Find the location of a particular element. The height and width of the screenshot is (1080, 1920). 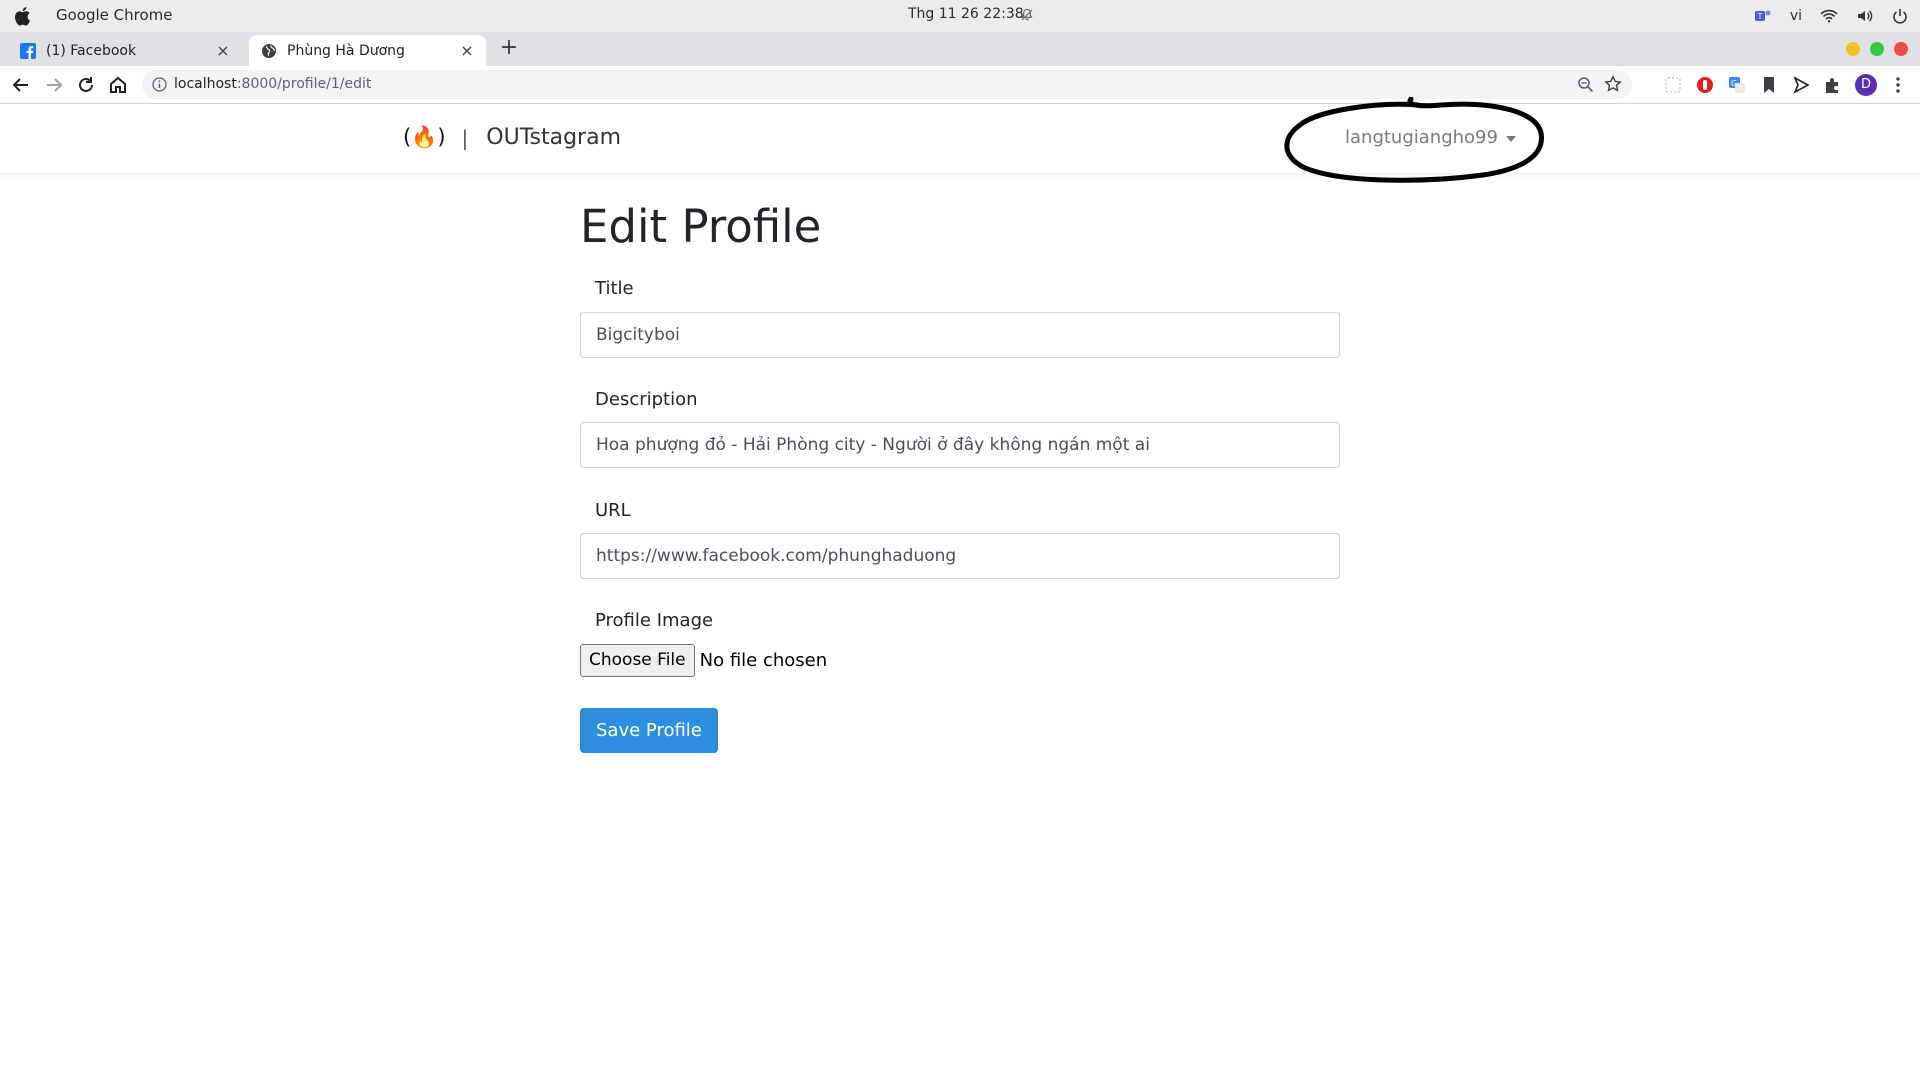

zoom-icon is located at coordinates (1585, 84).